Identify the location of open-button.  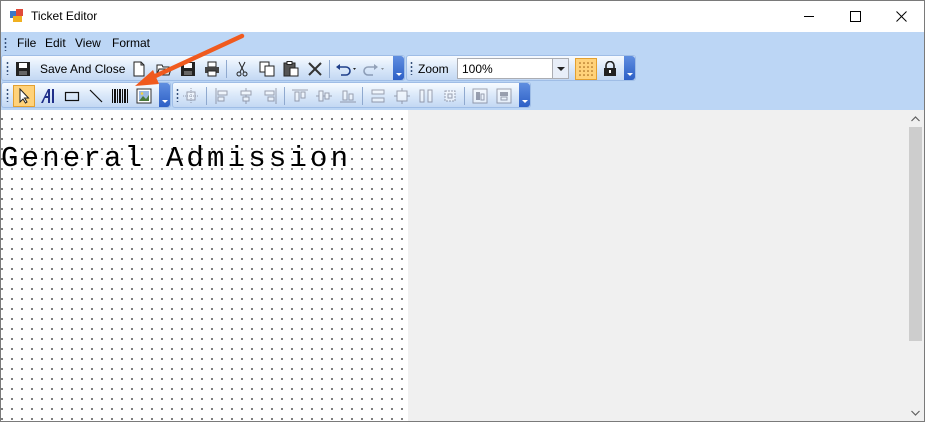
(164, 69).